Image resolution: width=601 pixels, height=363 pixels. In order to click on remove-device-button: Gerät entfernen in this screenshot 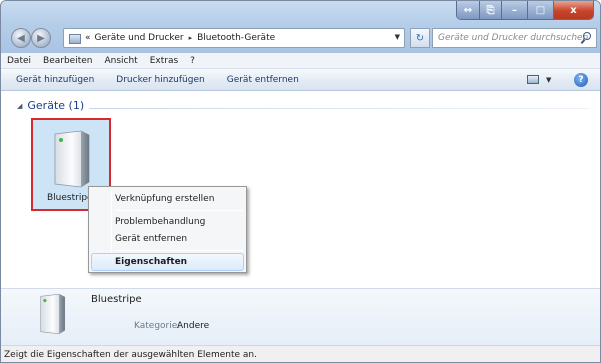, I will do `click(263, 80)`.